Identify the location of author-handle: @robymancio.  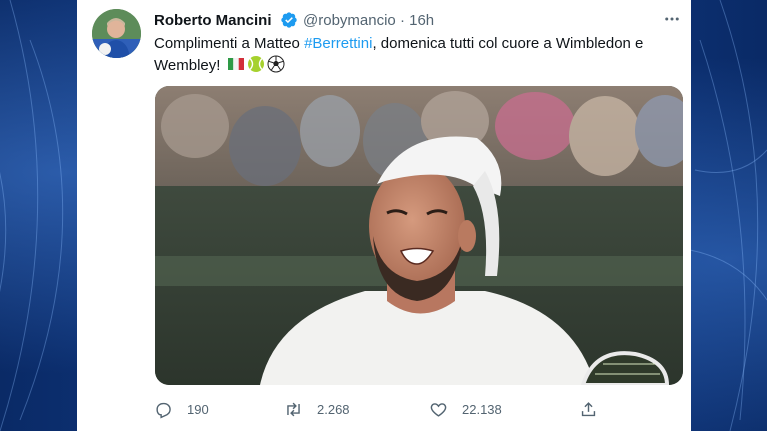
(349, 20).